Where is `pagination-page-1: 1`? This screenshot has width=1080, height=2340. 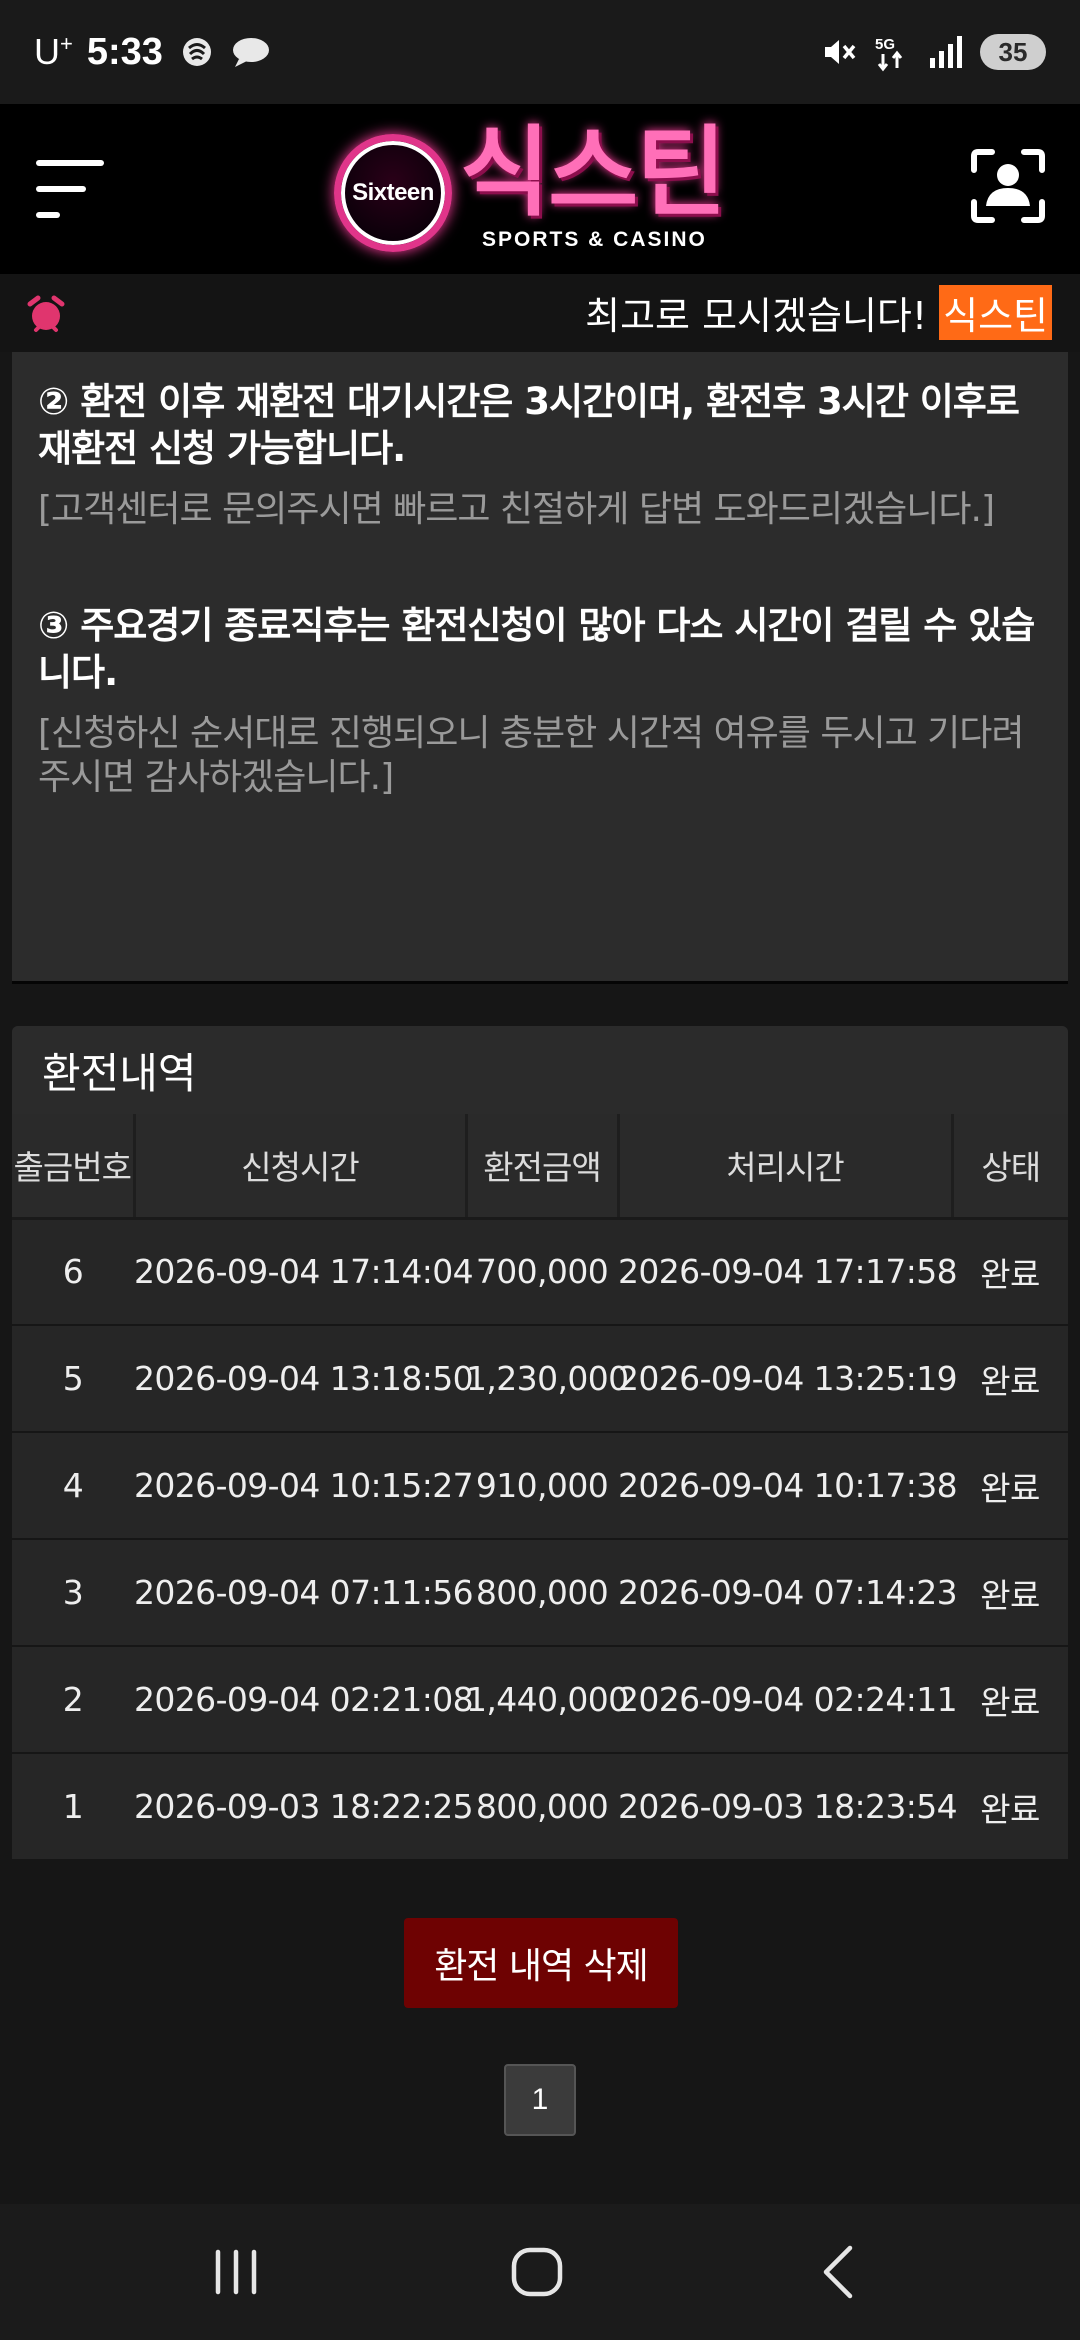 pagination-page-1: 1 is located at coordinates (540, 2100).